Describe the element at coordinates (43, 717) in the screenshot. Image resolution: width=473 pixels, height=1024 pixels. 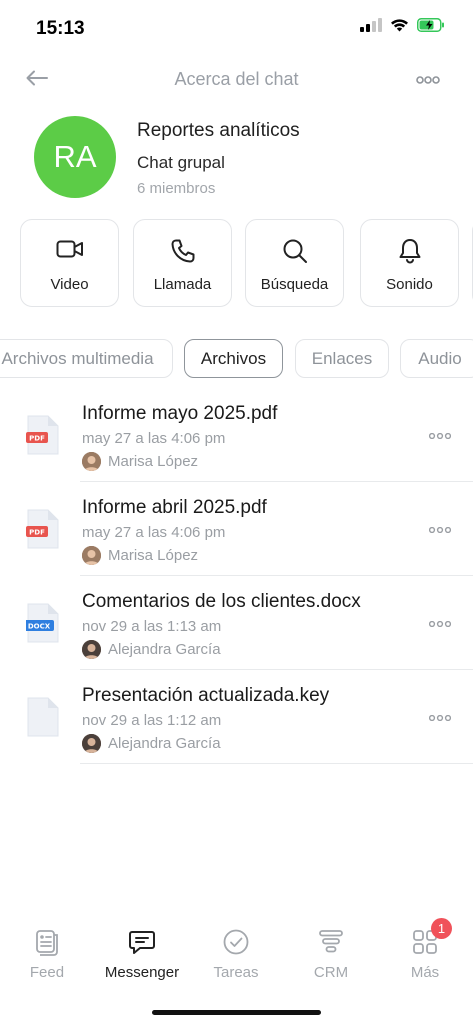
I see `generic-file-icon` at that location.